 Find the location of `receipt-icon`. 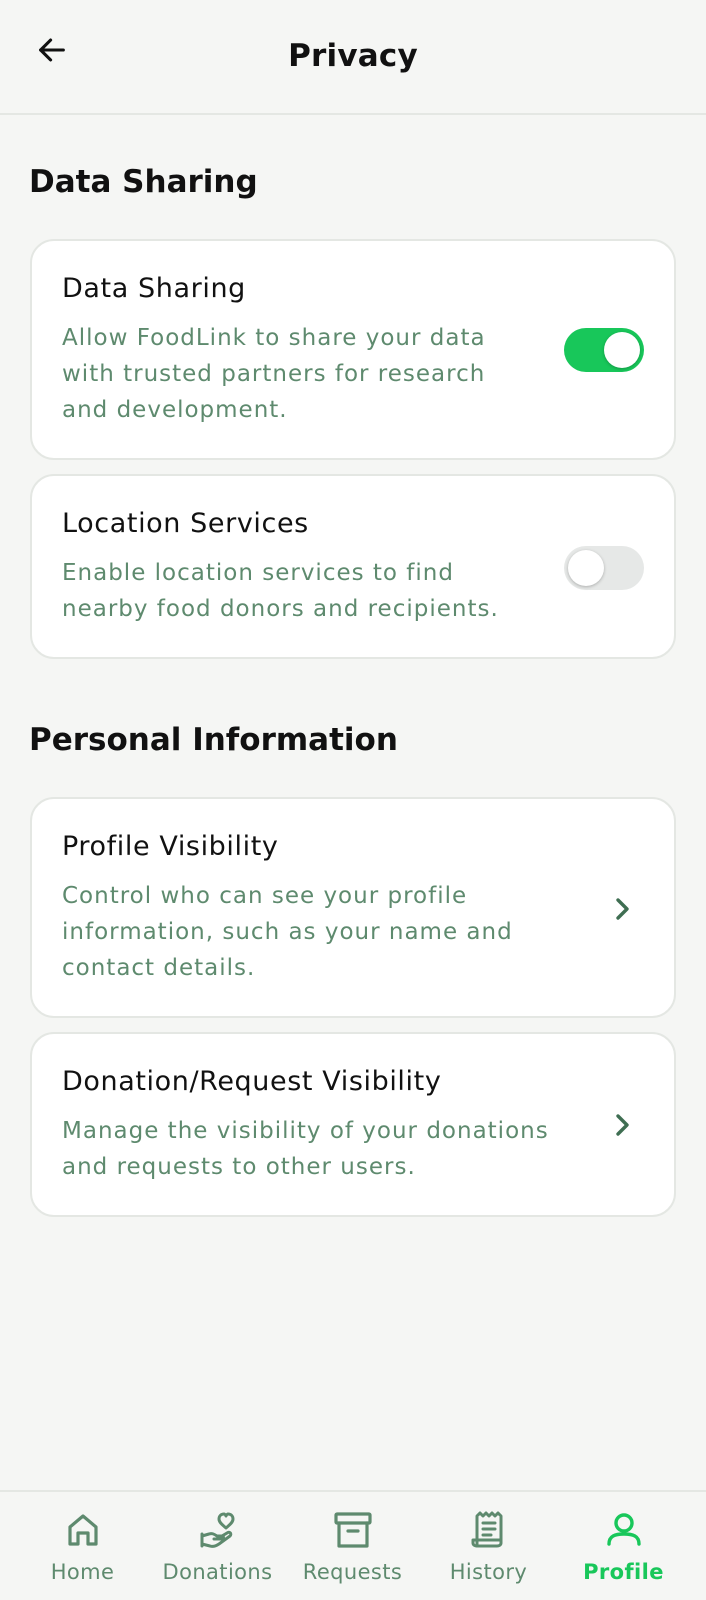

receipt-icon is located at coordinates (486, 1529).